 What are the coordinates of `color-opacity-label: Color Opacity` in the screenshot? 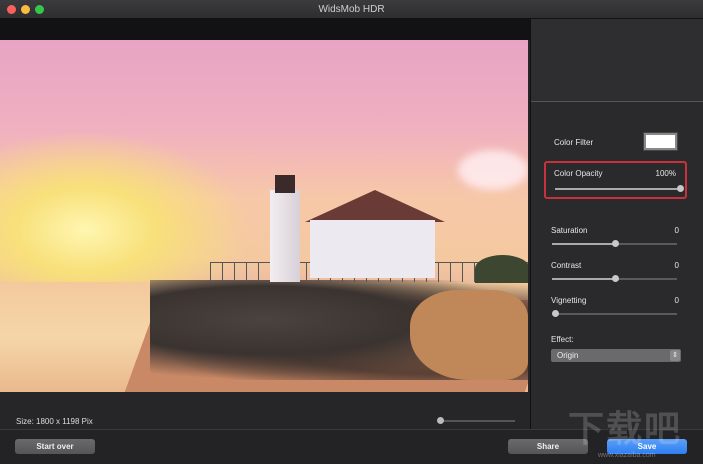 It's located at (578, 173).